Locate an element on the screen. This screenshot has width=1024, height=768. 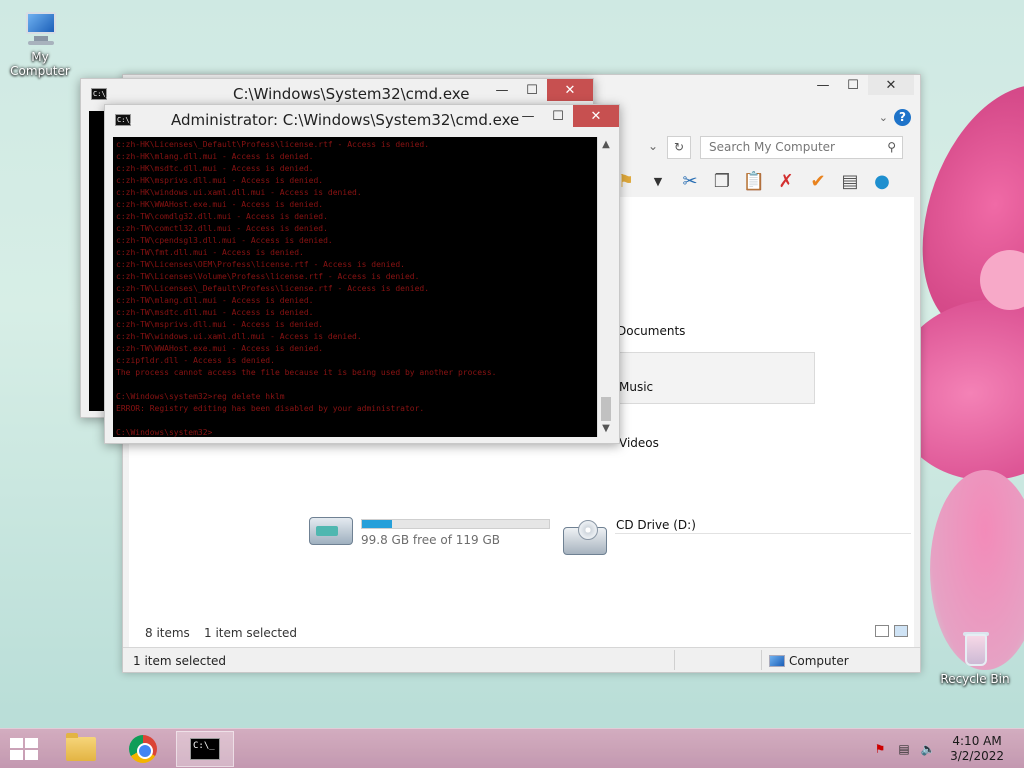
details-view-icon is located at coordinates (882, 631).